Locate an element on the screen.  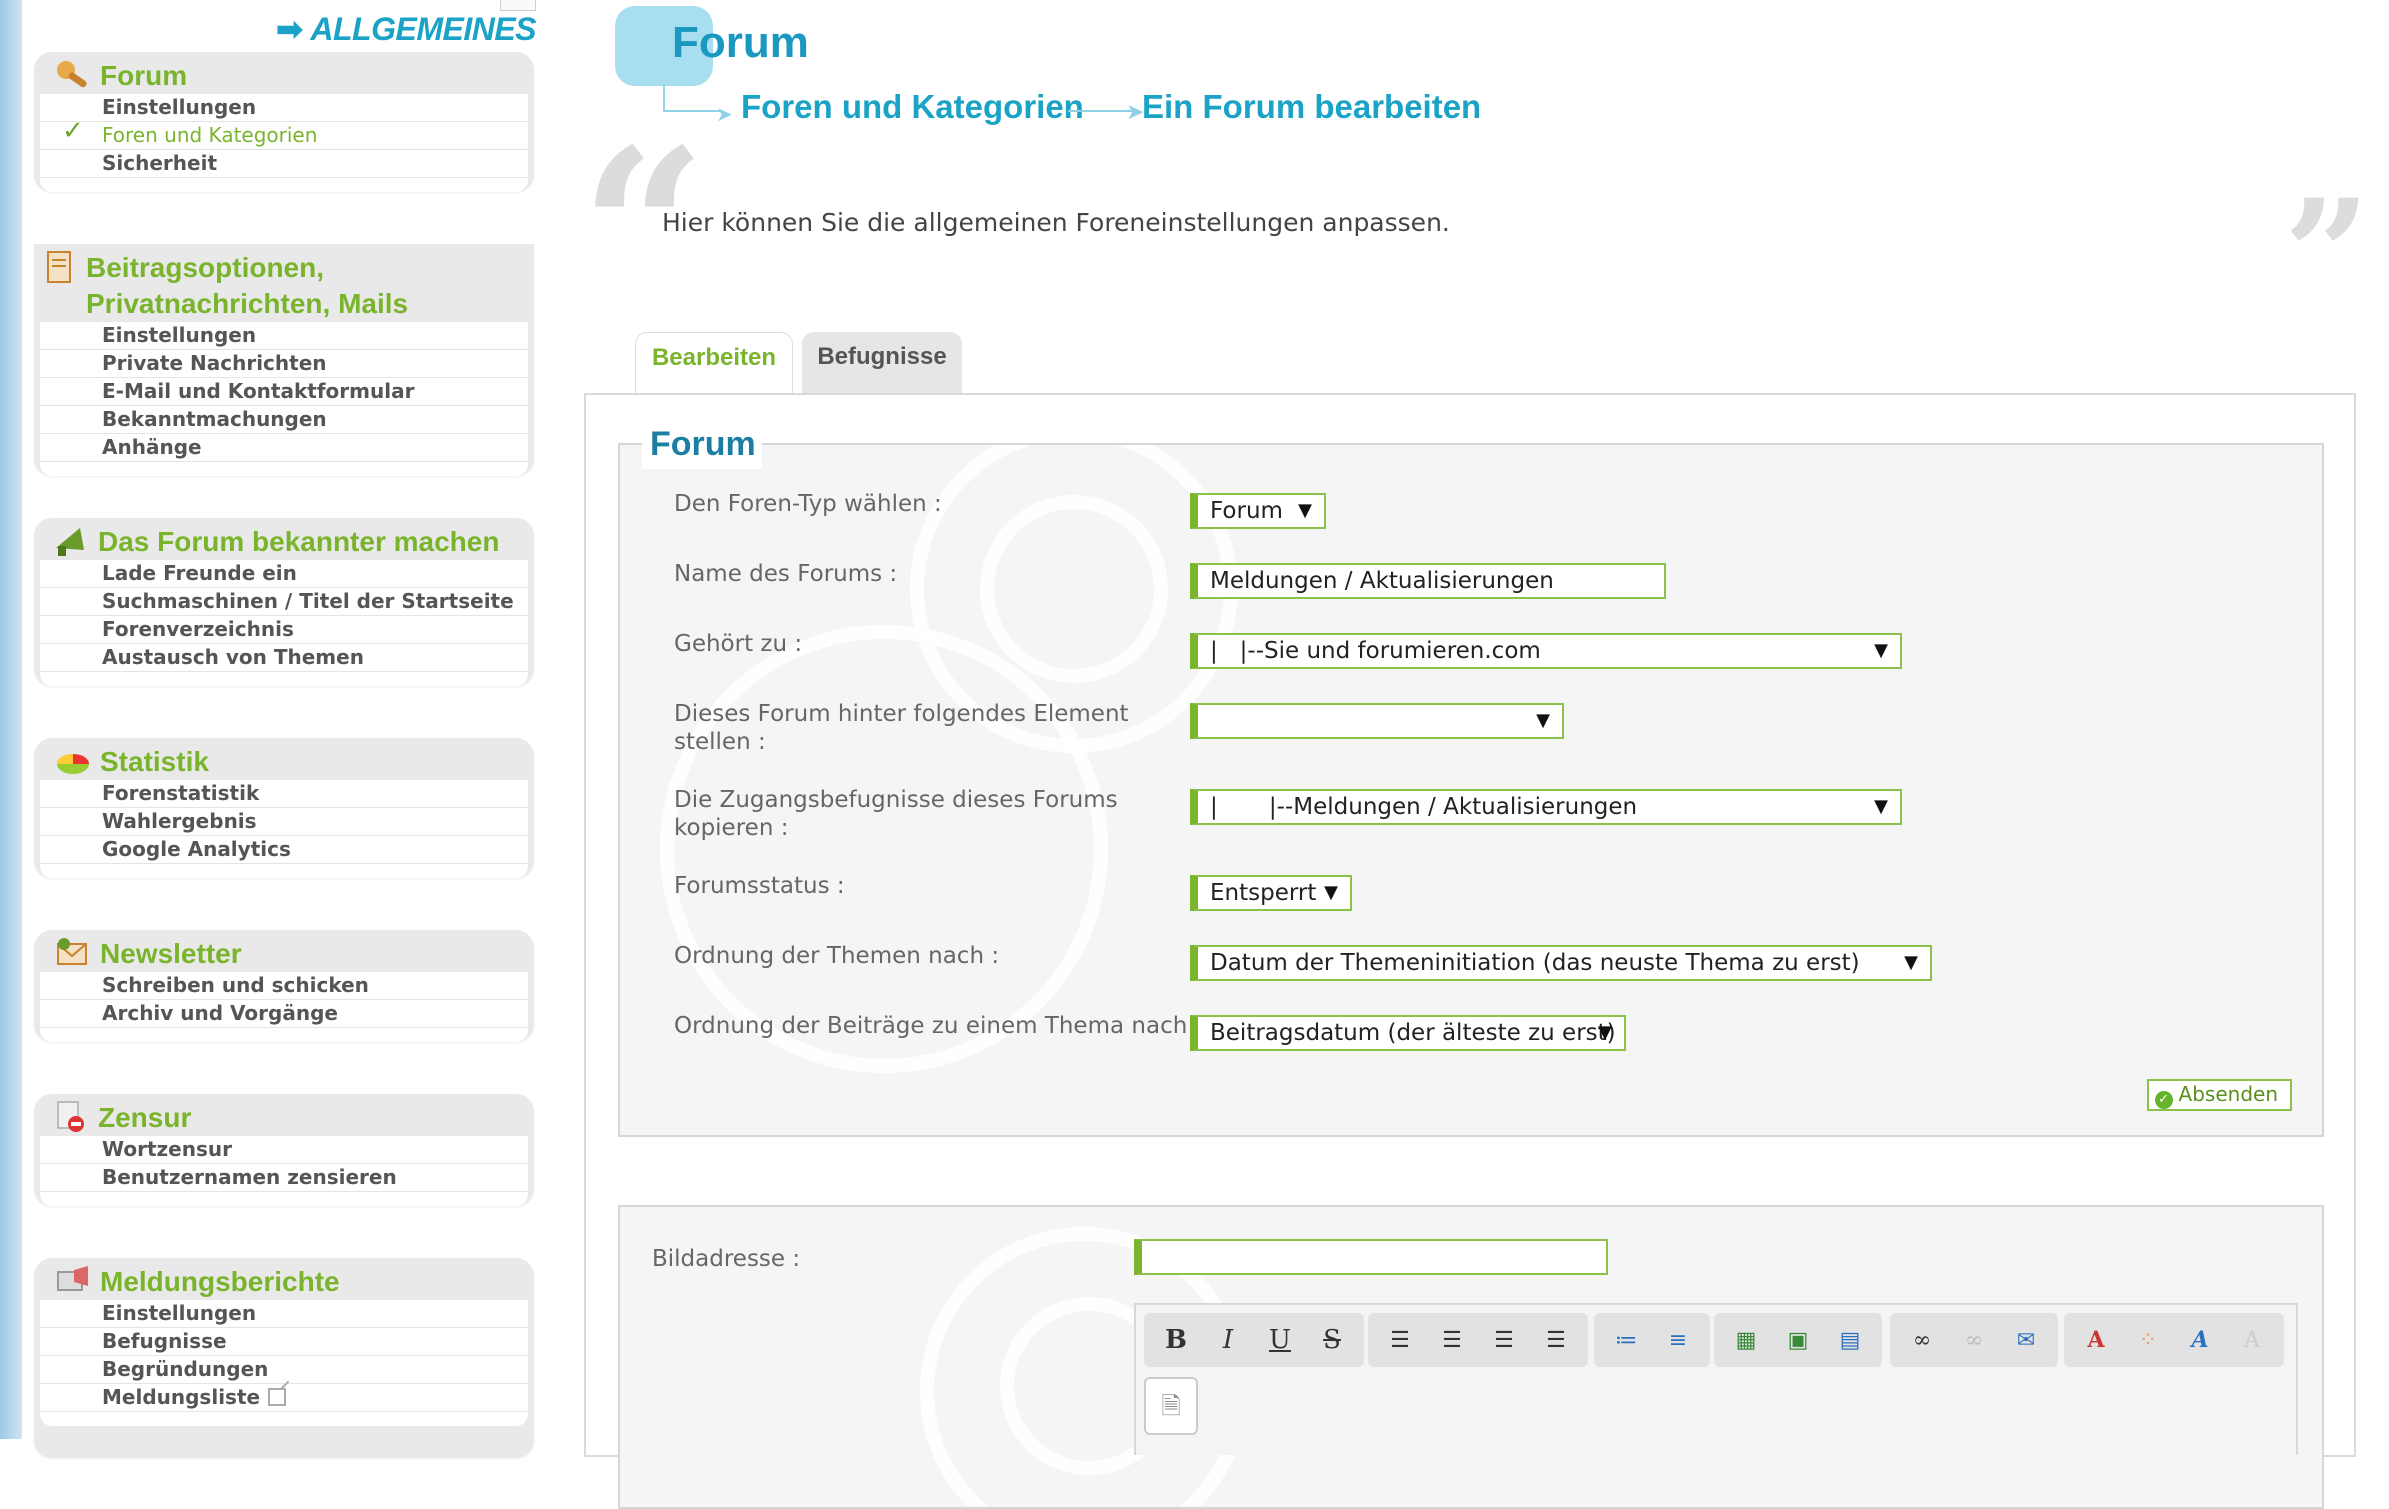
tab-befugnisse: Befugnisse is located at coordinates (882, 363).